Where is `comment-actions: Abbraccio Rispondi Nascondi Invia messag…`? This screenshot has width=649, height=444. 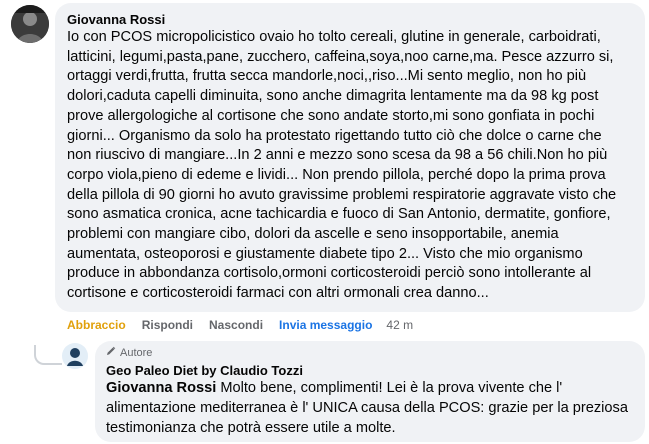 comment-actions: Abbraccio Rispondi Nascondi Invia messag… is located at coordinates (248, 326).